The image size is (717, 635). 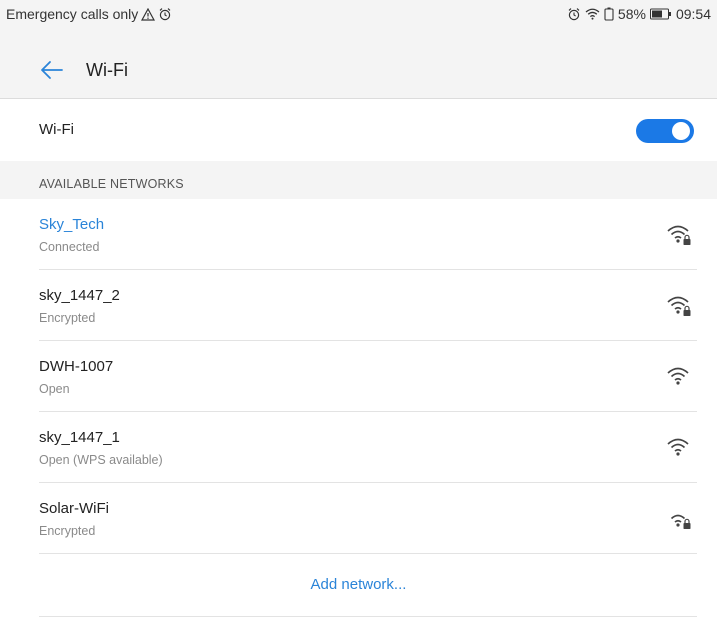 I want to click on battery-icon, so click(x=660, y=14).